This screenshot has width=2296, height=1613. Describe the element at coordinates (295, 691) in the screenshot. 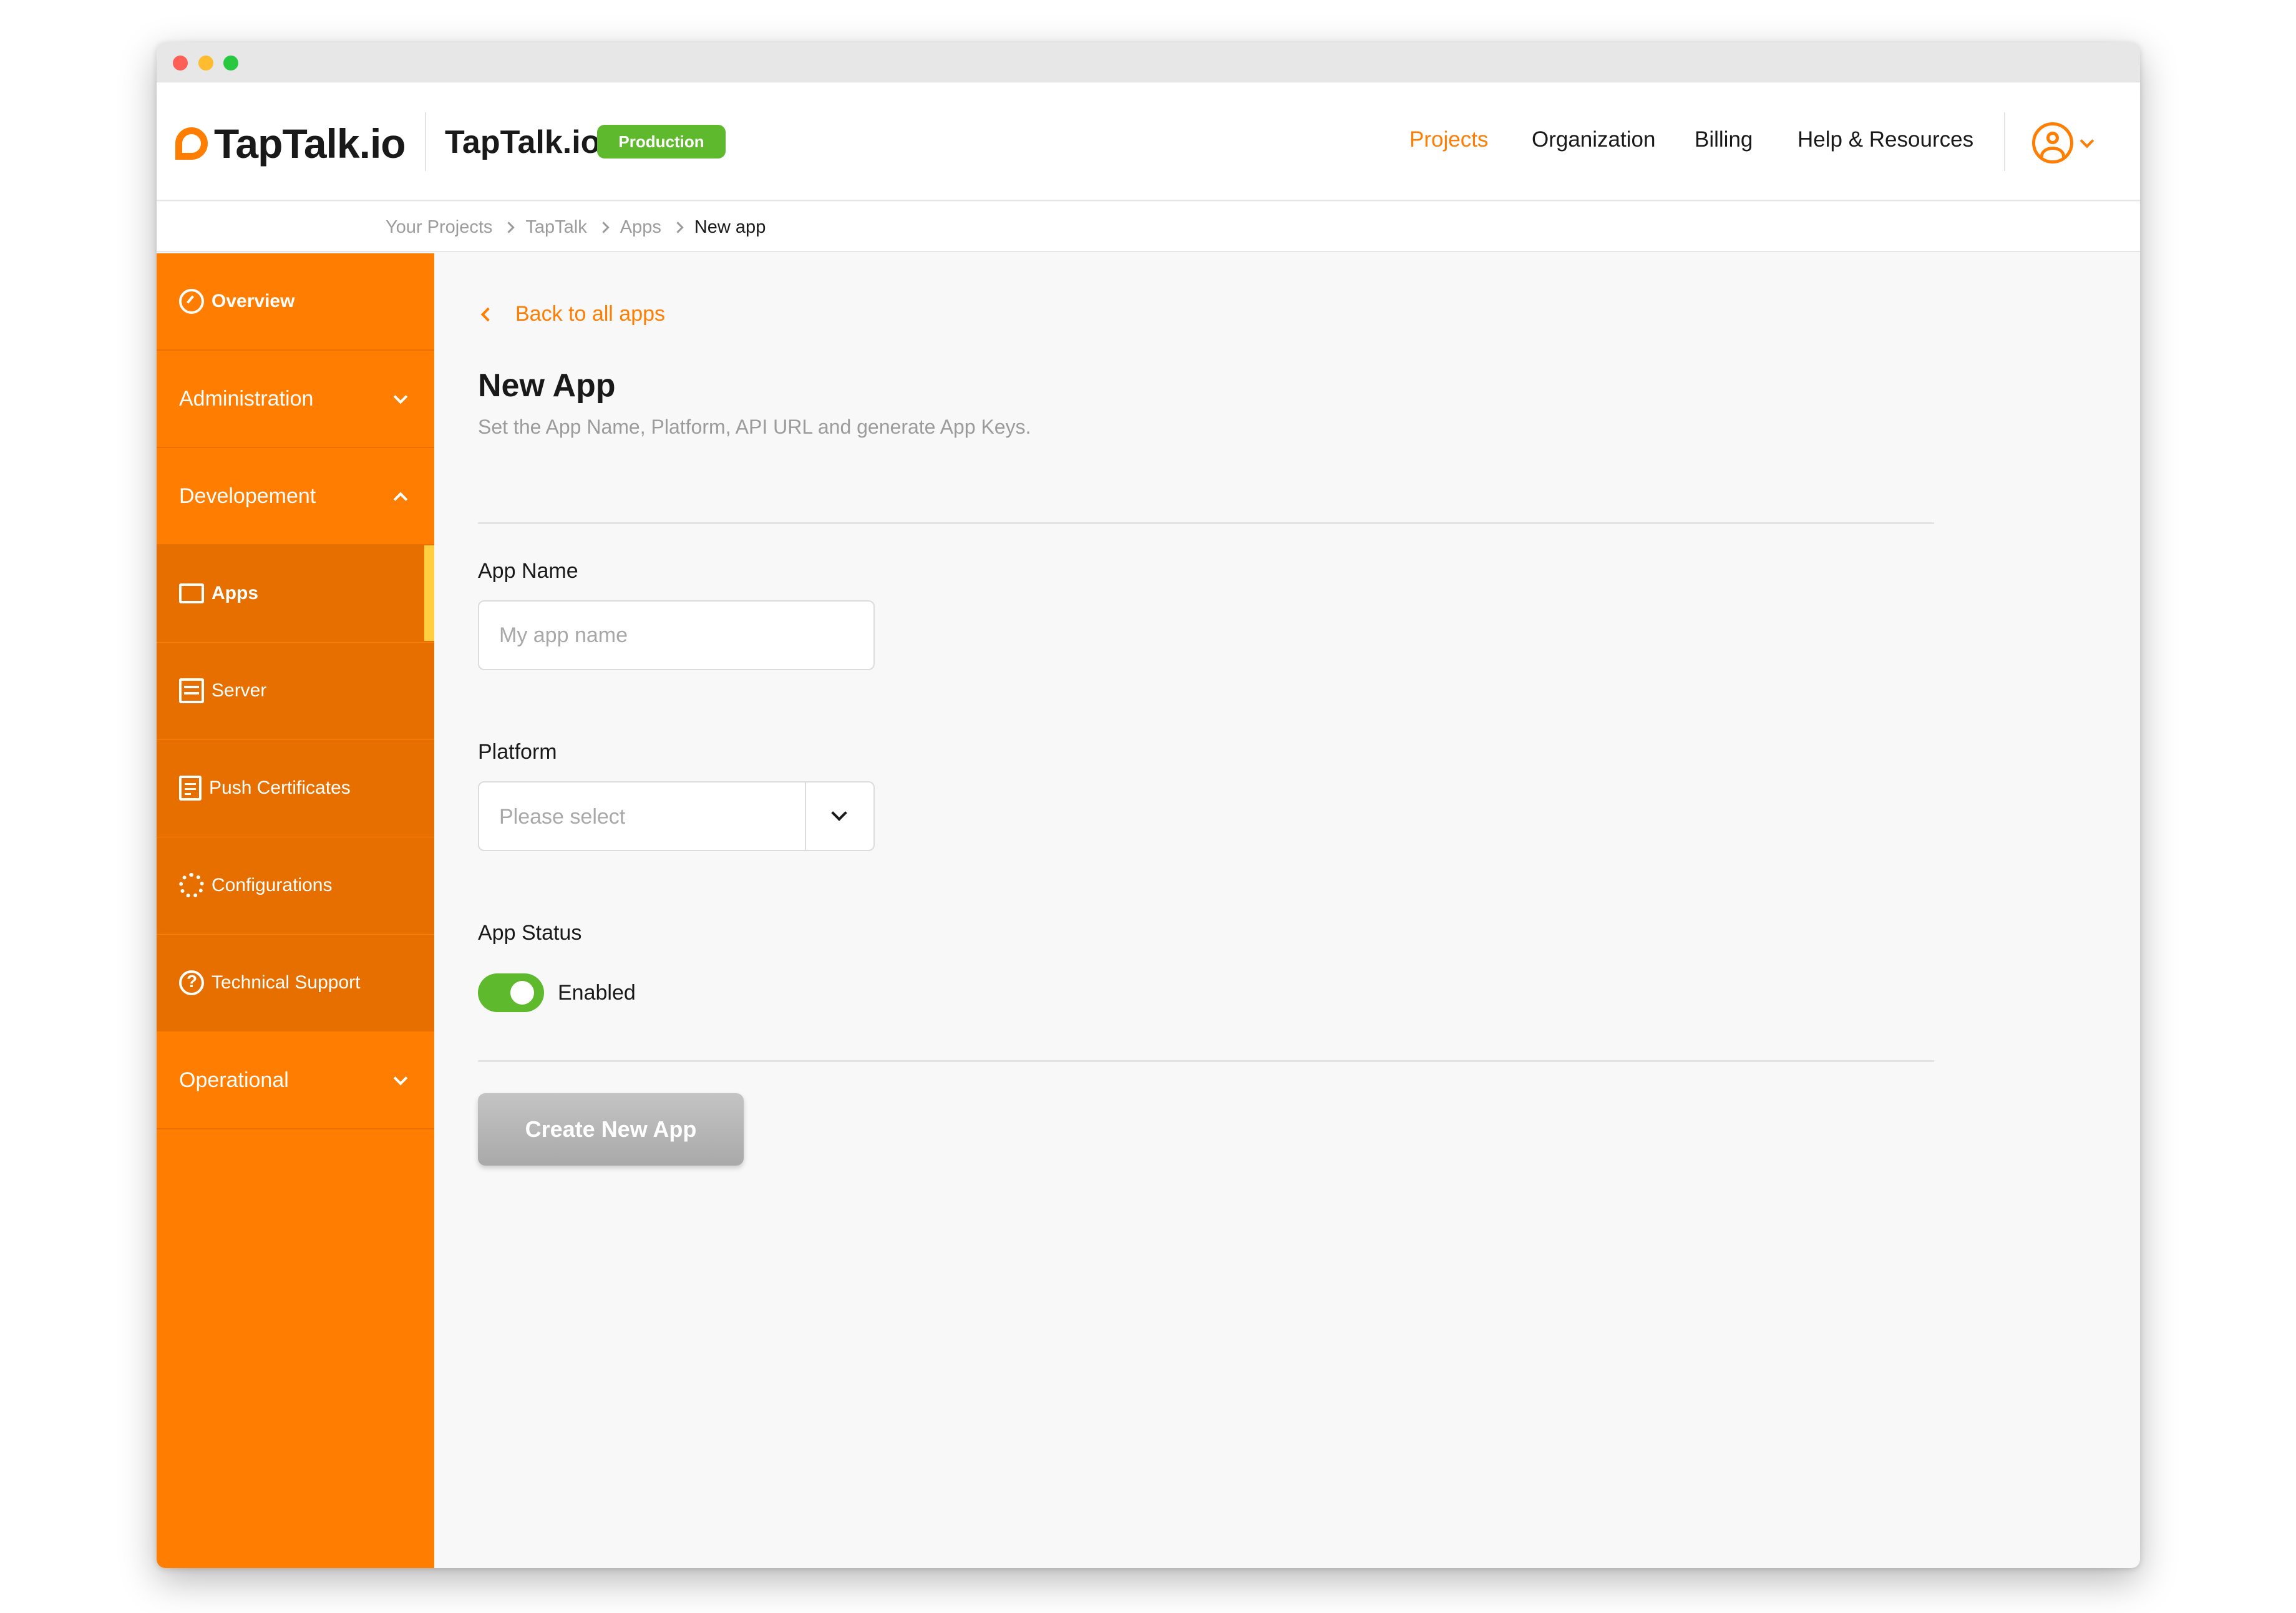

I see `sidebar-item-server: Server` at that location.